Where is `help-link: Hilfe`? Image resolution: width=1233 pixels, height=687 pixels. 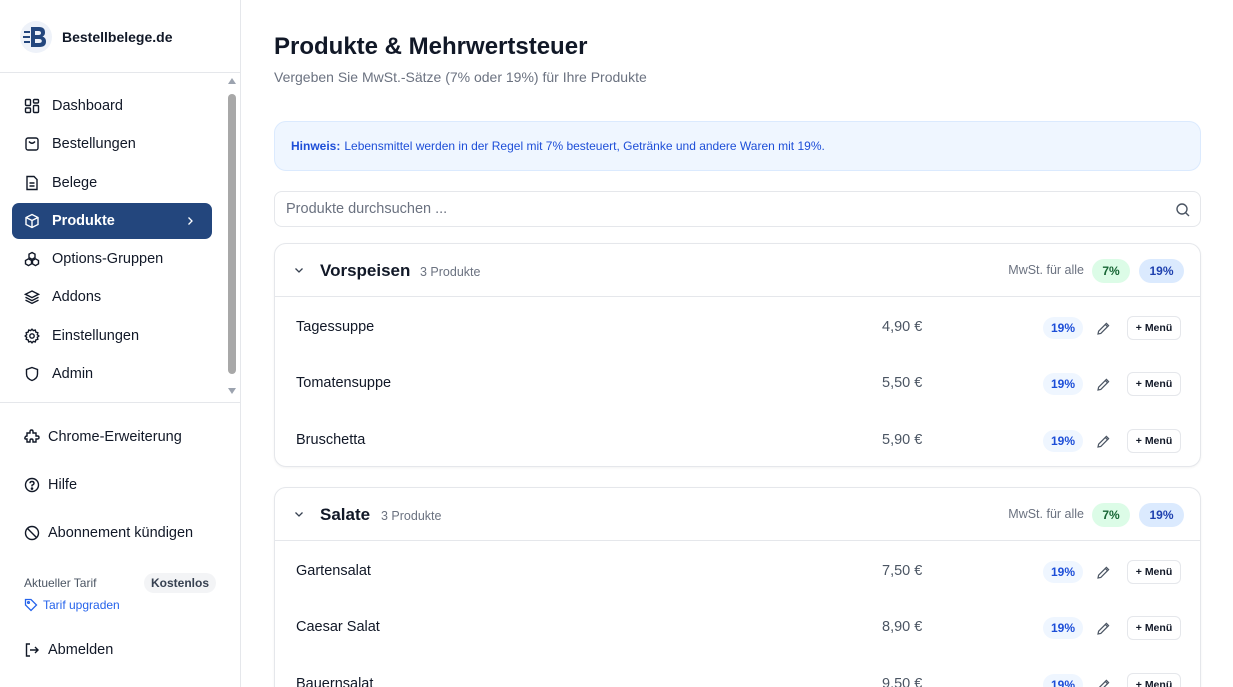 help-link: Hilfe is located at coordinates (50, 485).